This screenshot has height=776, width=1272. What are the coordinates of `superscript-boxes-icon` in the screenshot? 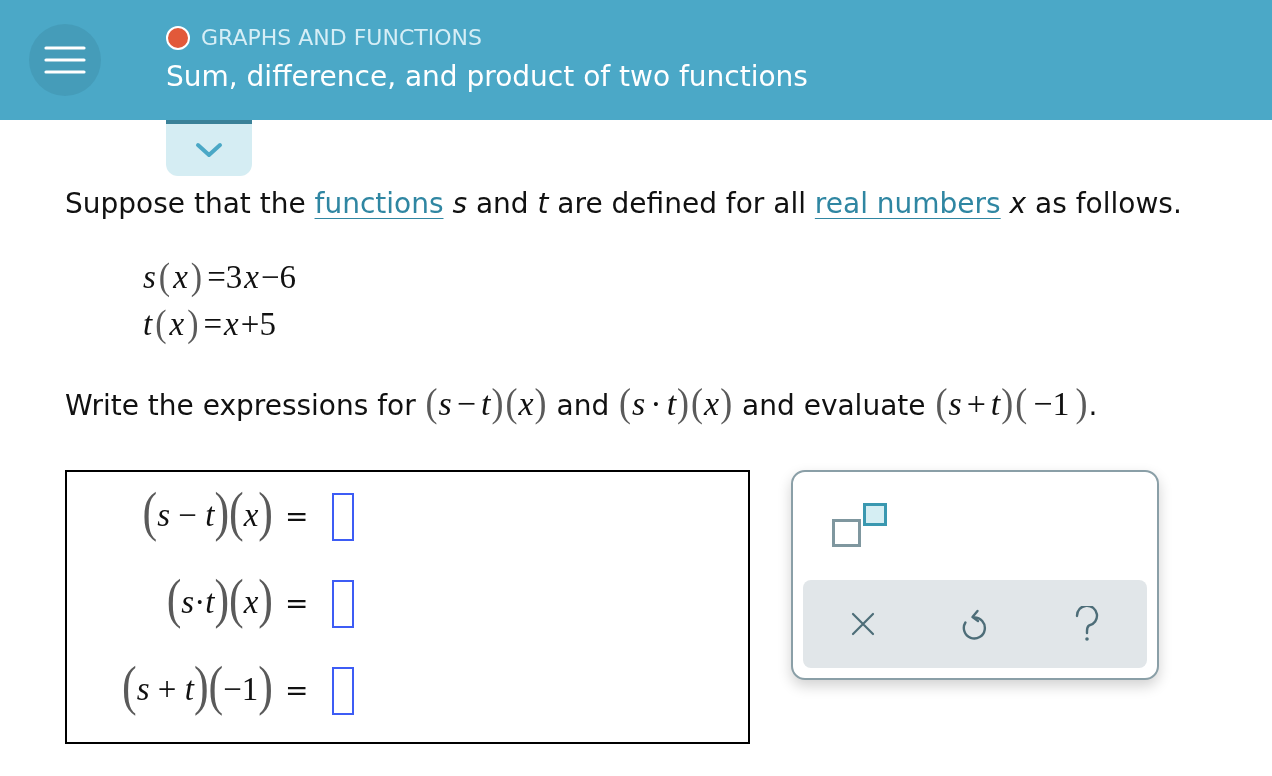 It's located at (859, 525).